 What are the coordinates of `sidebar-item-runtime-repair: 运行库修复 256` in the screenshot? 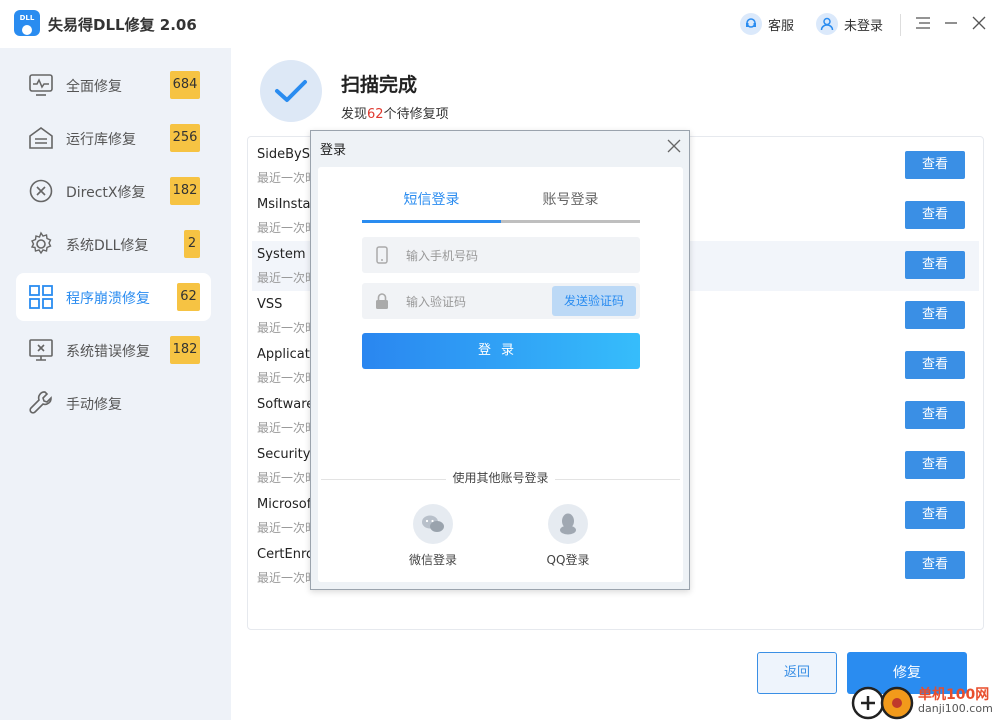 It's located at (113, 138).